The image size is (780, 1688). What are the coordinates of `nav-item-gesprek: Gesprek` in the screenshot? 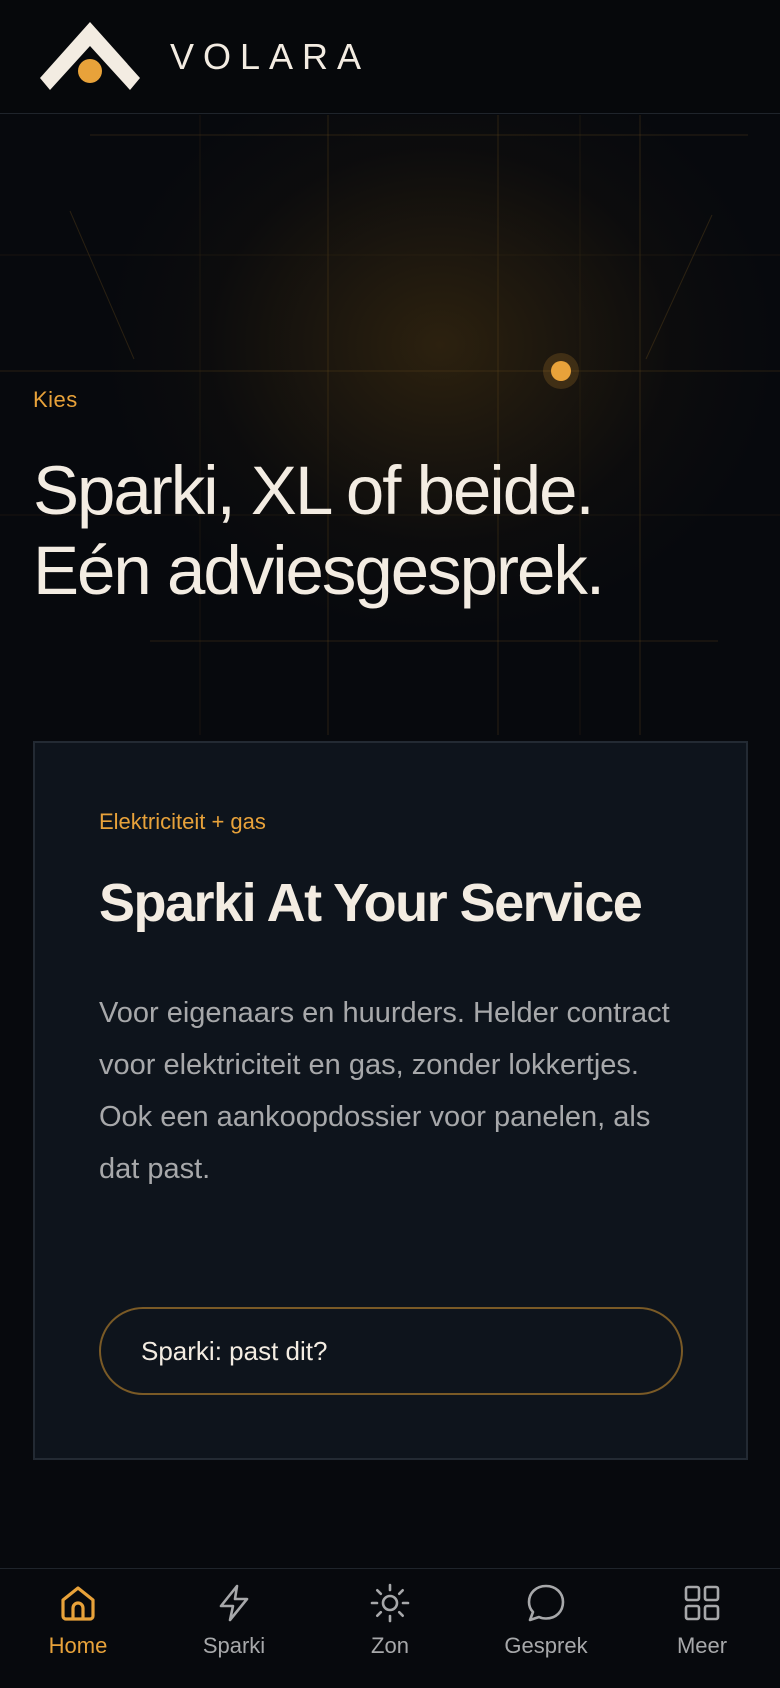 It's located at (546, 1628).